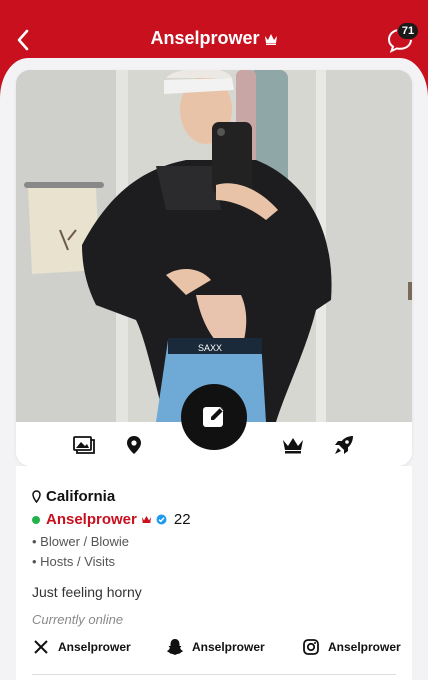 The width and height of the screenshot is (428, 680). I want to click on social-link-x: Anselprower, so click(87, 647).